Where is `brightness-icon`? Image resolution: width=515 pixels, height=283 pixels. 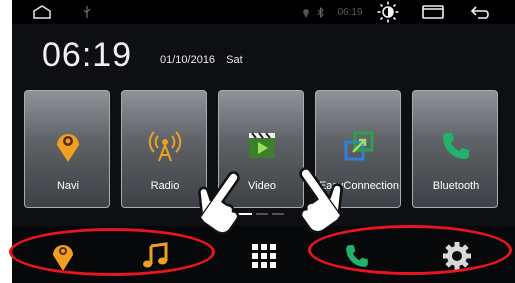 brightness-icon is located at coordinates (388, 12).